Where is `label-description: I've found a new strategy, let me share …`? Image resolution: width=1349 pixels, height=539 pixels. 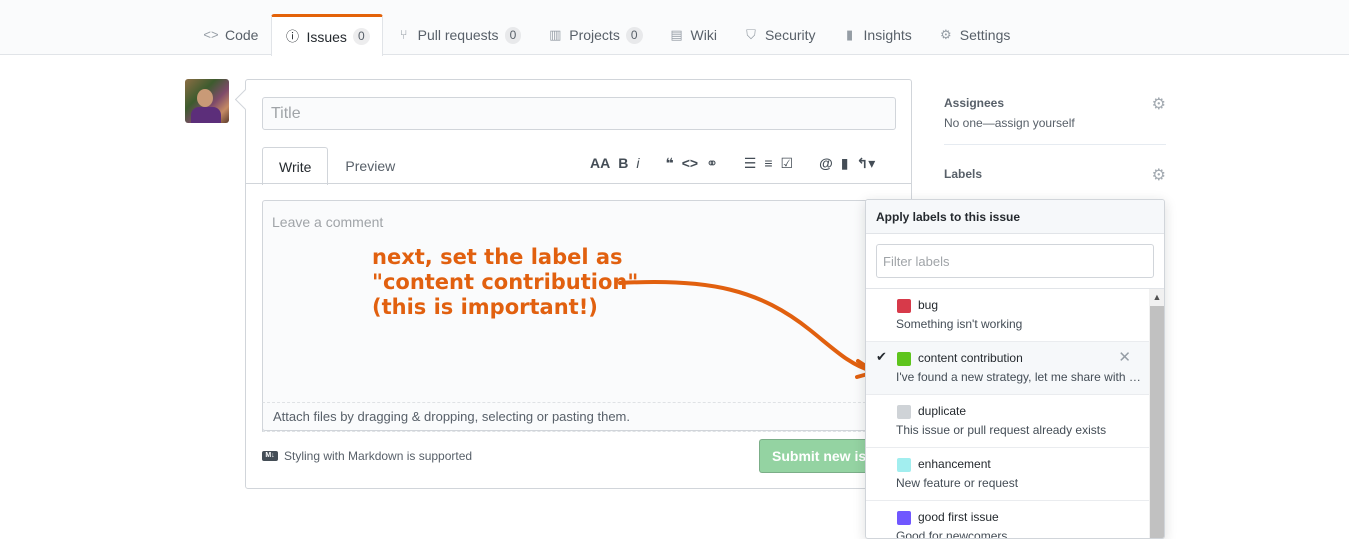 label-description: I've found a new strategy, let me share … is located at coordinates (1019, 377).